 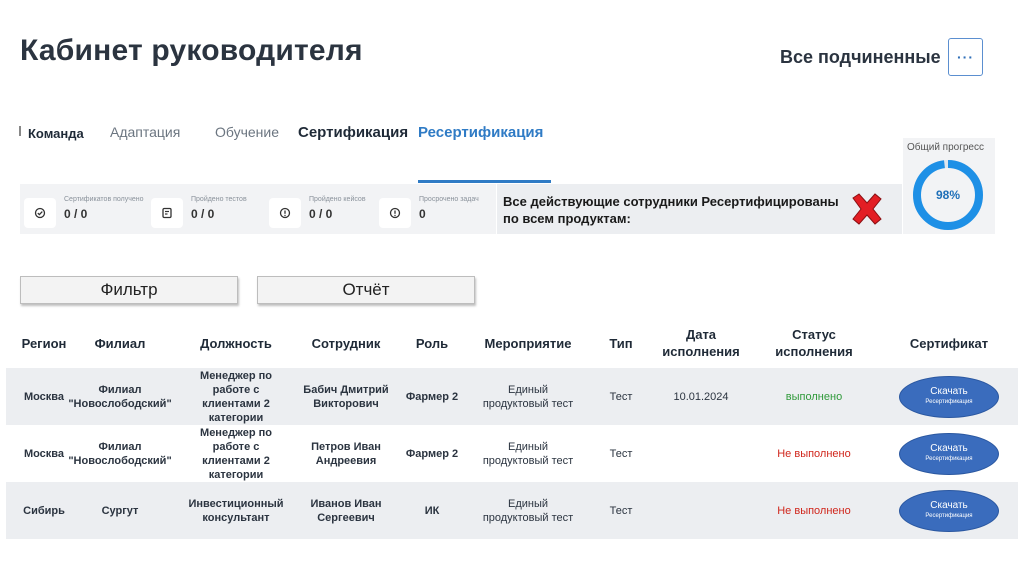 What do you see at coordinates (621, 343) in the screenshot?
I see `column-header: Тип` at bounding box center [621, 343].